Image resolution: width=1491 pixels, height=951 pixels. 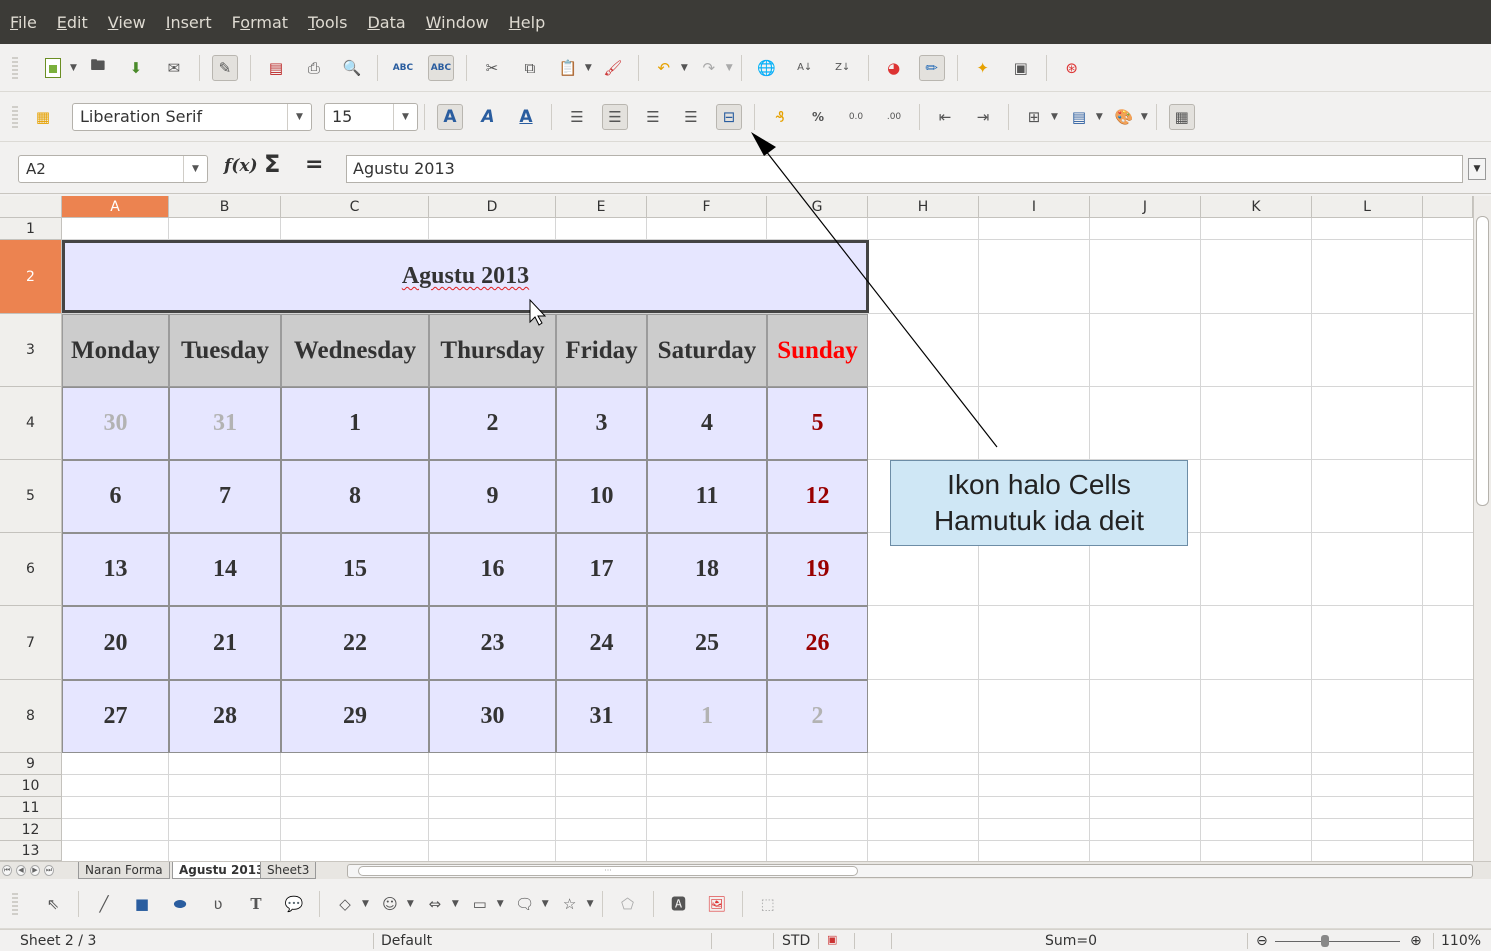 What do you see at coordinates (817, 350) in the screenshot?
I see `weekday-header-sunday: Sunday` at bounding box center [817, 350].